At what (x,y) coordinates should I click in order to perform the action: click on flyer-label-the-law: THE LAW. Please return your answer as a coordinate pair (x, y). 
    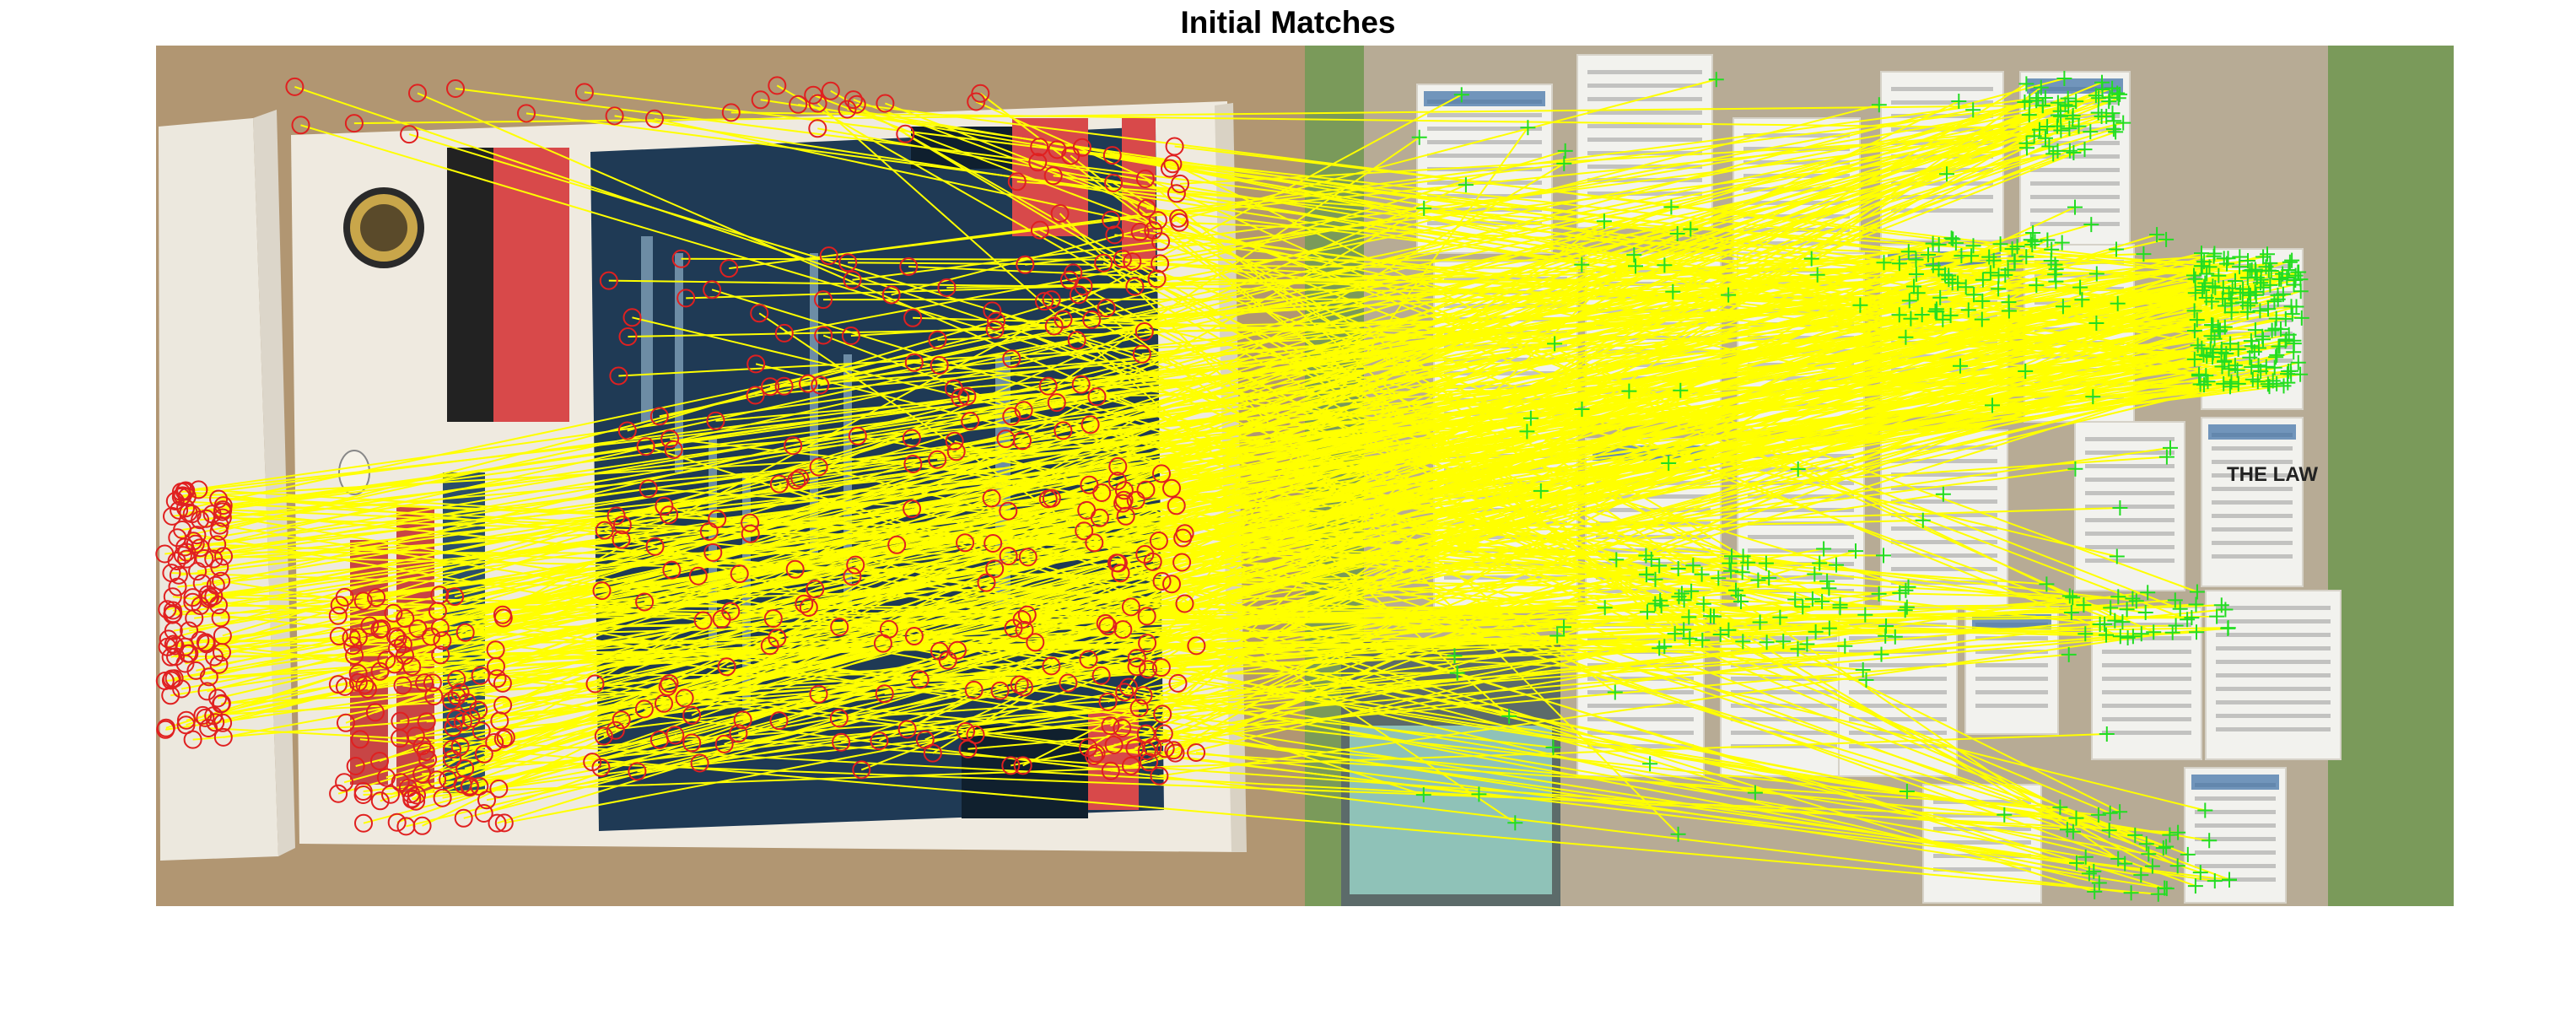
    Looking at the image, I should click on (2272, 474).